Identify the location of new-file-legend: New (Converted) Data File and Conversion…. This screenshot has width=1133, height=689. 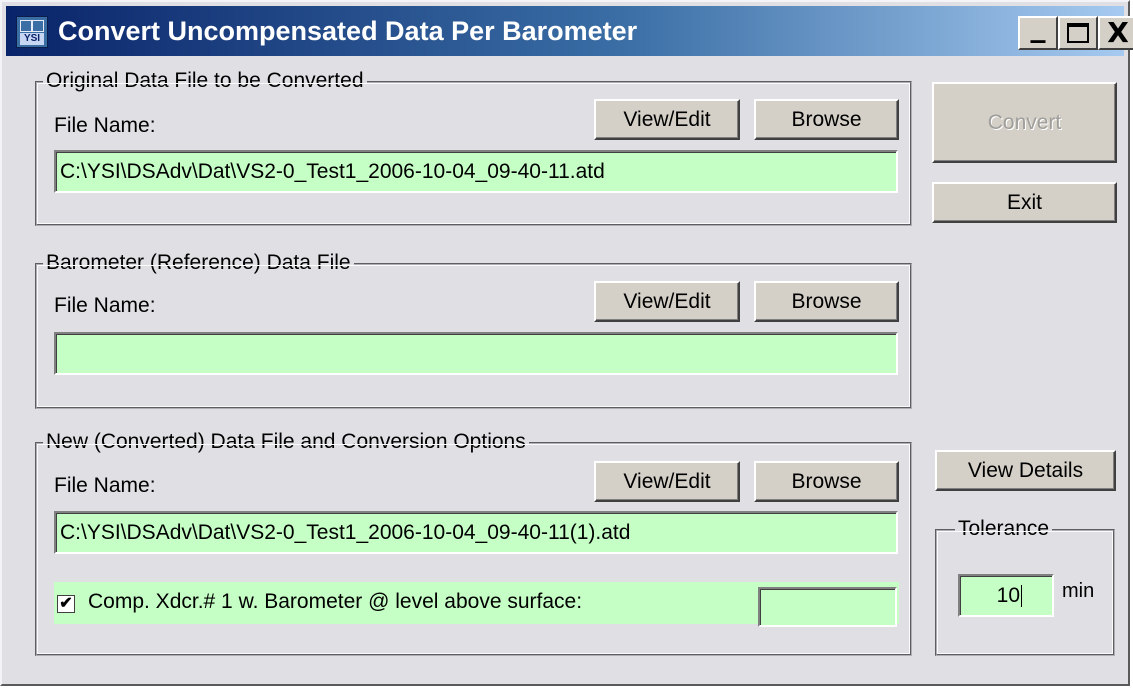
(286, 442).